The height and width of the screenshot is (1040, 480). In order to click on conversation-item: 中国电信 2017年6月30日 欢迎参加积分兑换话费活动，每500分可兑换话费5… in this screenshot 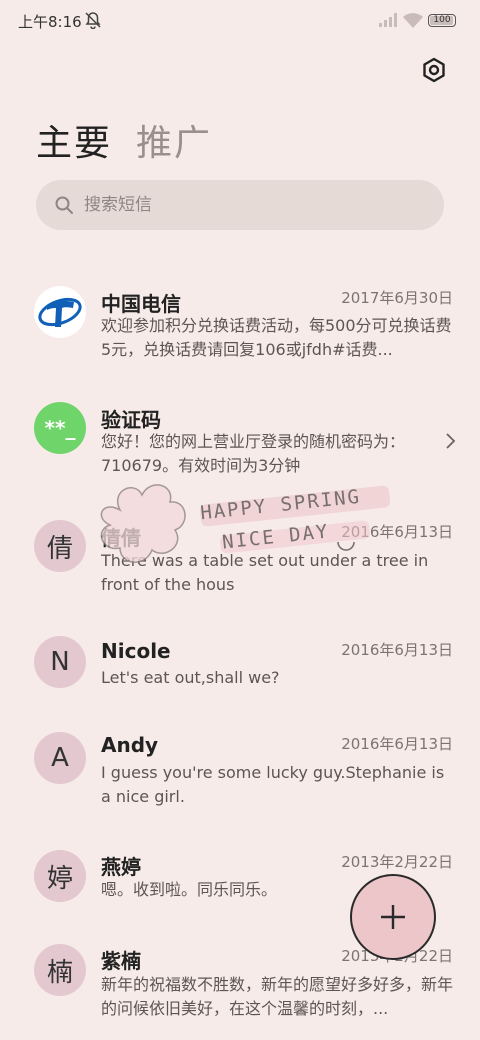, I will do `click(240, 325)`.